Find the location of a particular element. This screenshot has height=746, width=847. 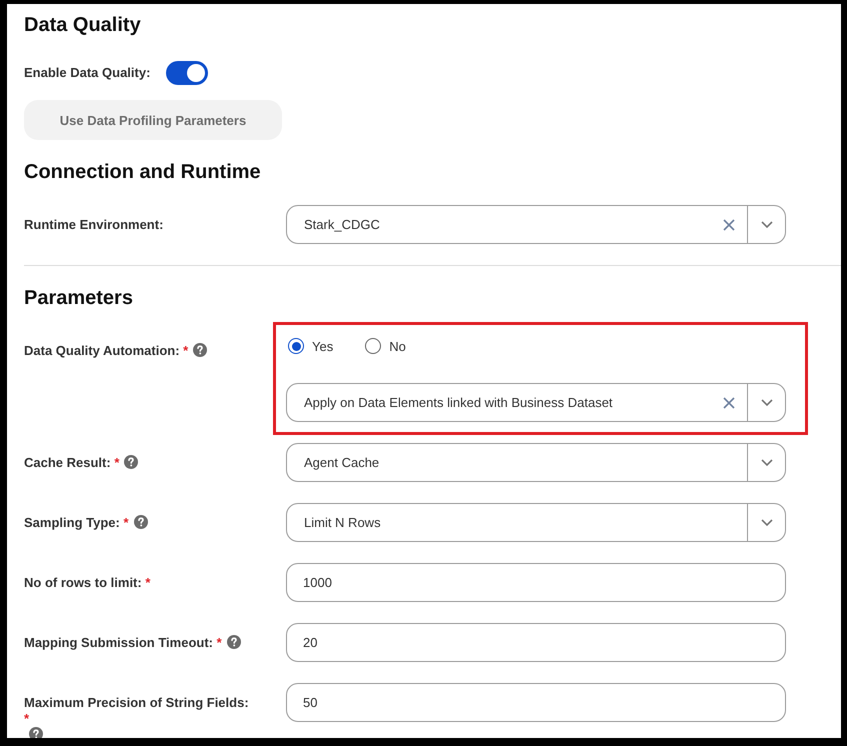

dropdown: Agent Cache is located at coordinates (536, 462).